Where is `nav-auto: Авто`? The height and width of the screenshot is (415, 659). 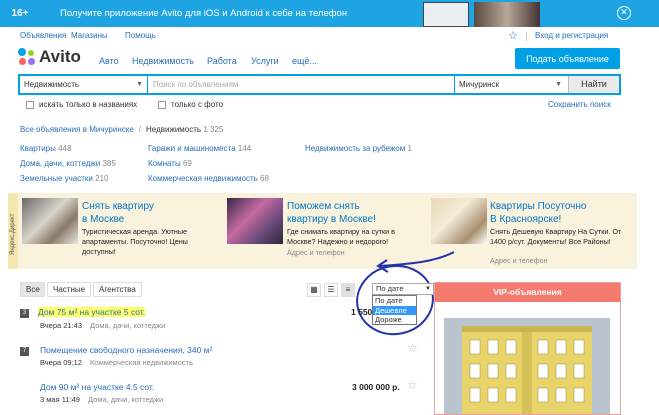
nav-auto: Авто is located at coordinates (109, 61).